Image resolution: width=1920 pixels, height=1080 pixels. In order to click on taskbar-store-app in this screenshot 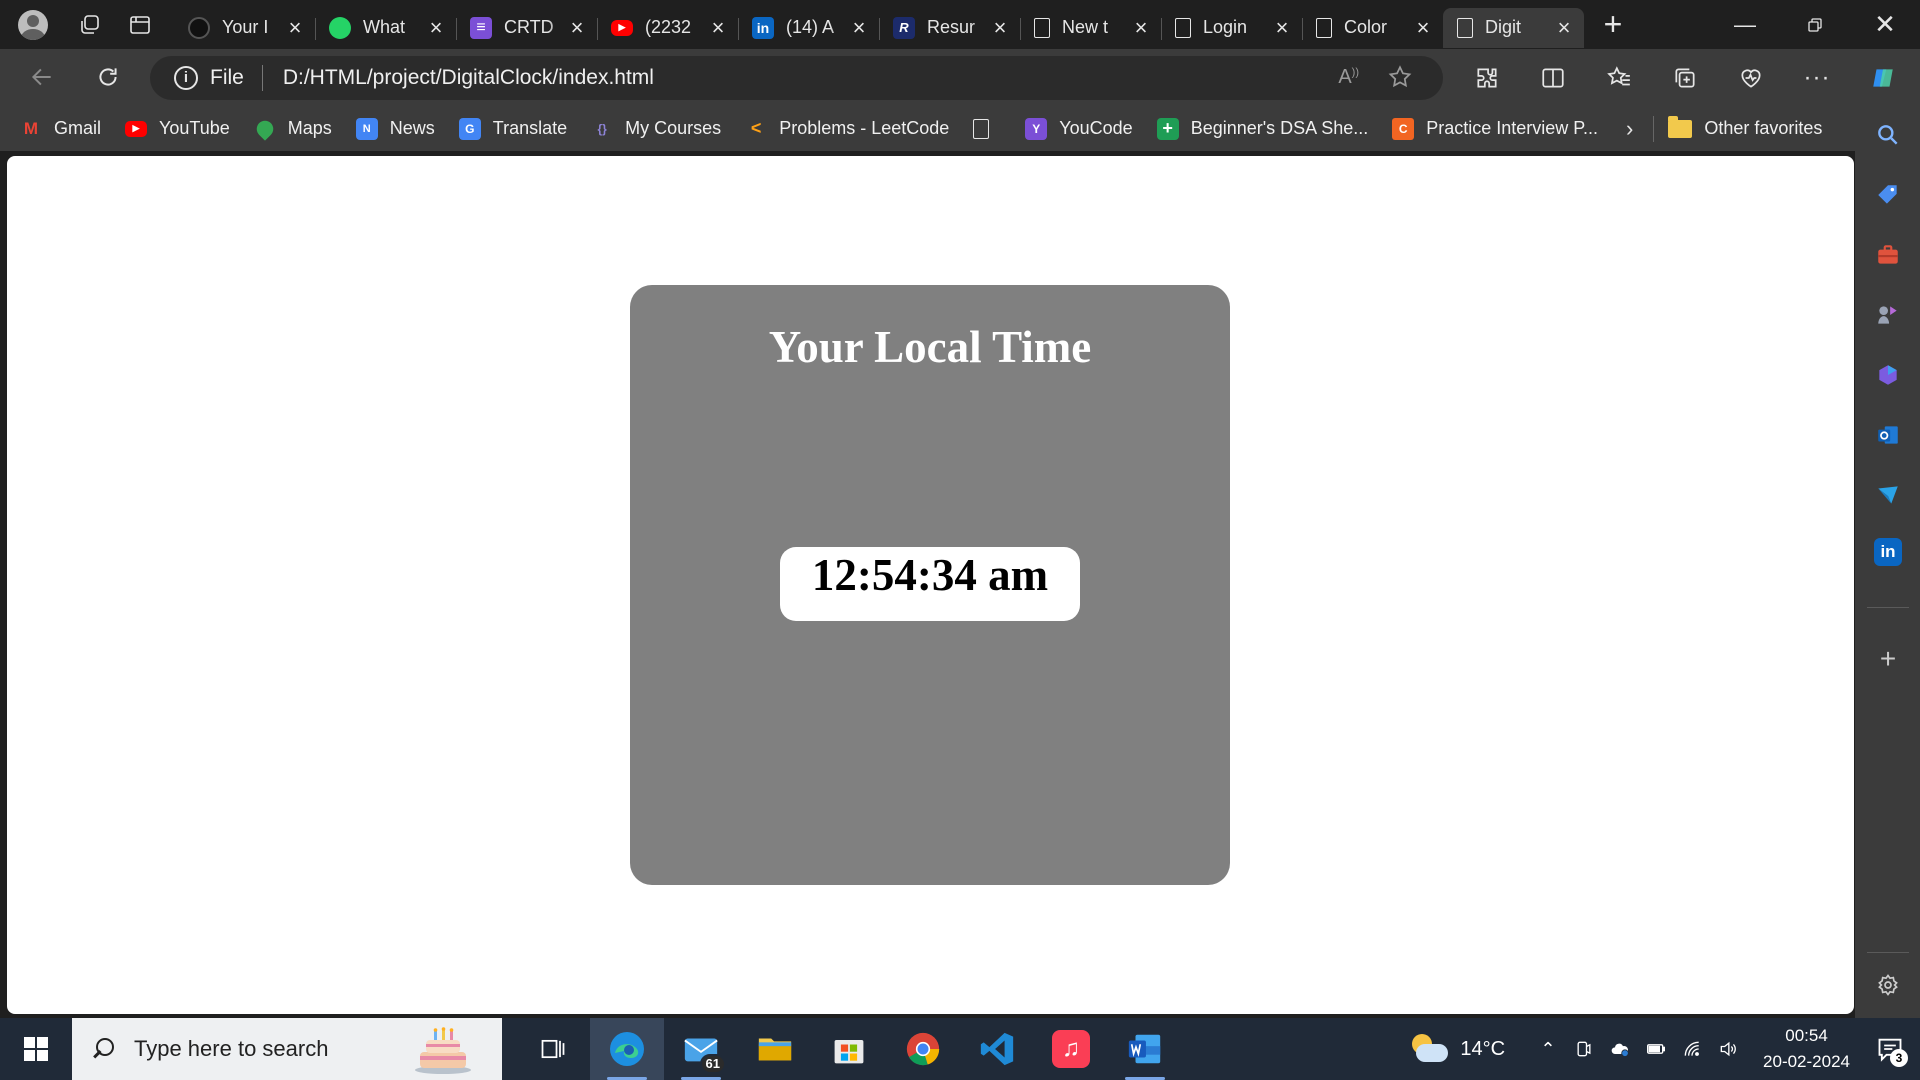, I will do `click(849, 1049)`.